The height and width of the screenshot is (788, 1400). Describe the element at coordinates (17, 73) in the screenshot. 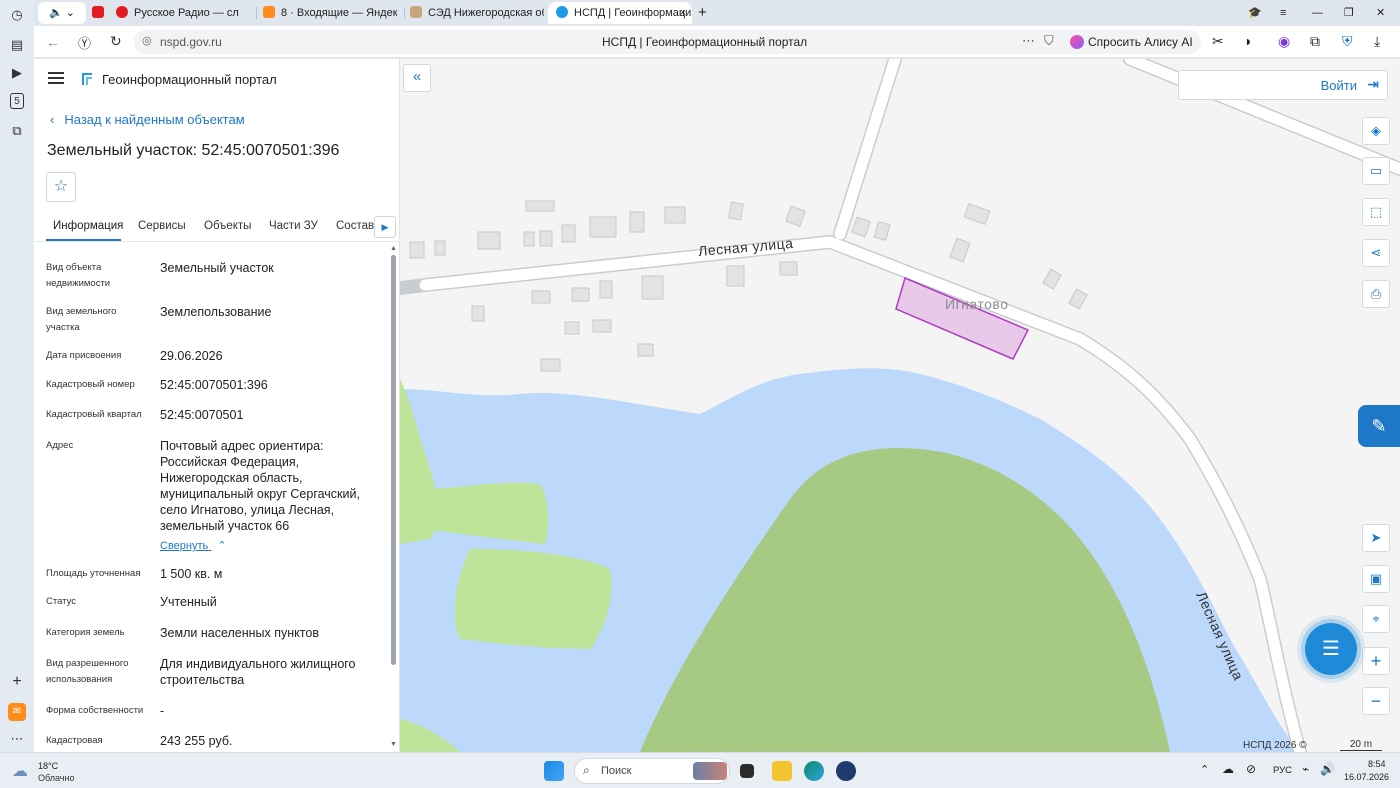

I see `play-icon: ▶` at that location.